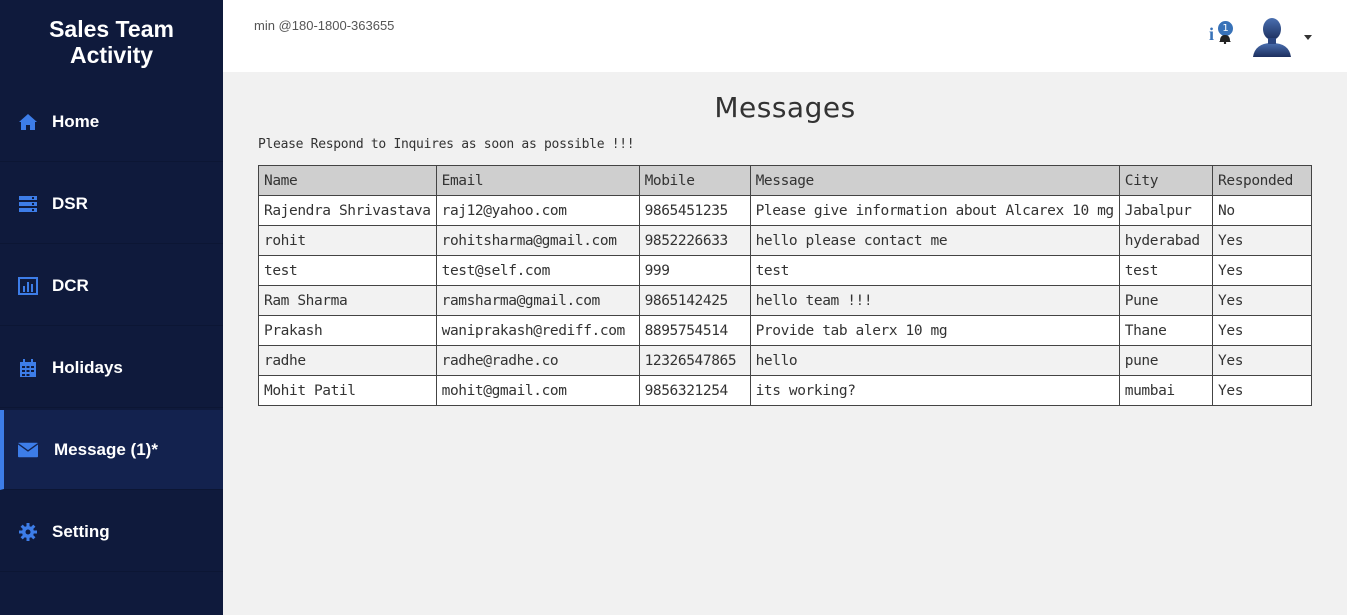  Describe the element at coordinates (347, 300) in the screenshot. I see `cell-name: Ram Sharma` at that location.